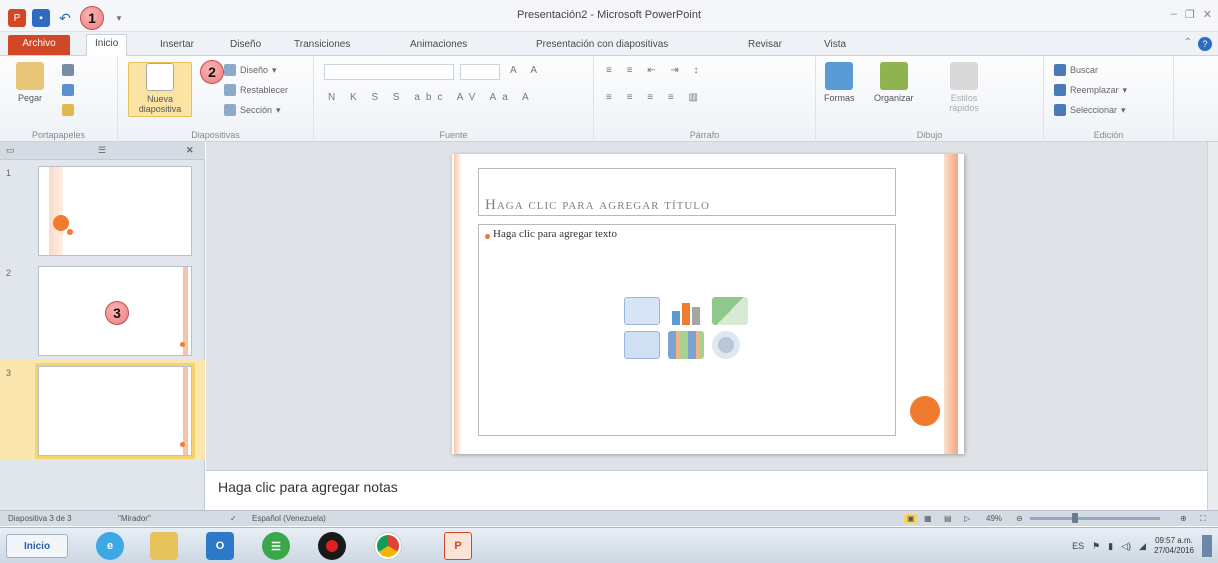  I want to click on media-app-icon: ☰, so click(276, 546).